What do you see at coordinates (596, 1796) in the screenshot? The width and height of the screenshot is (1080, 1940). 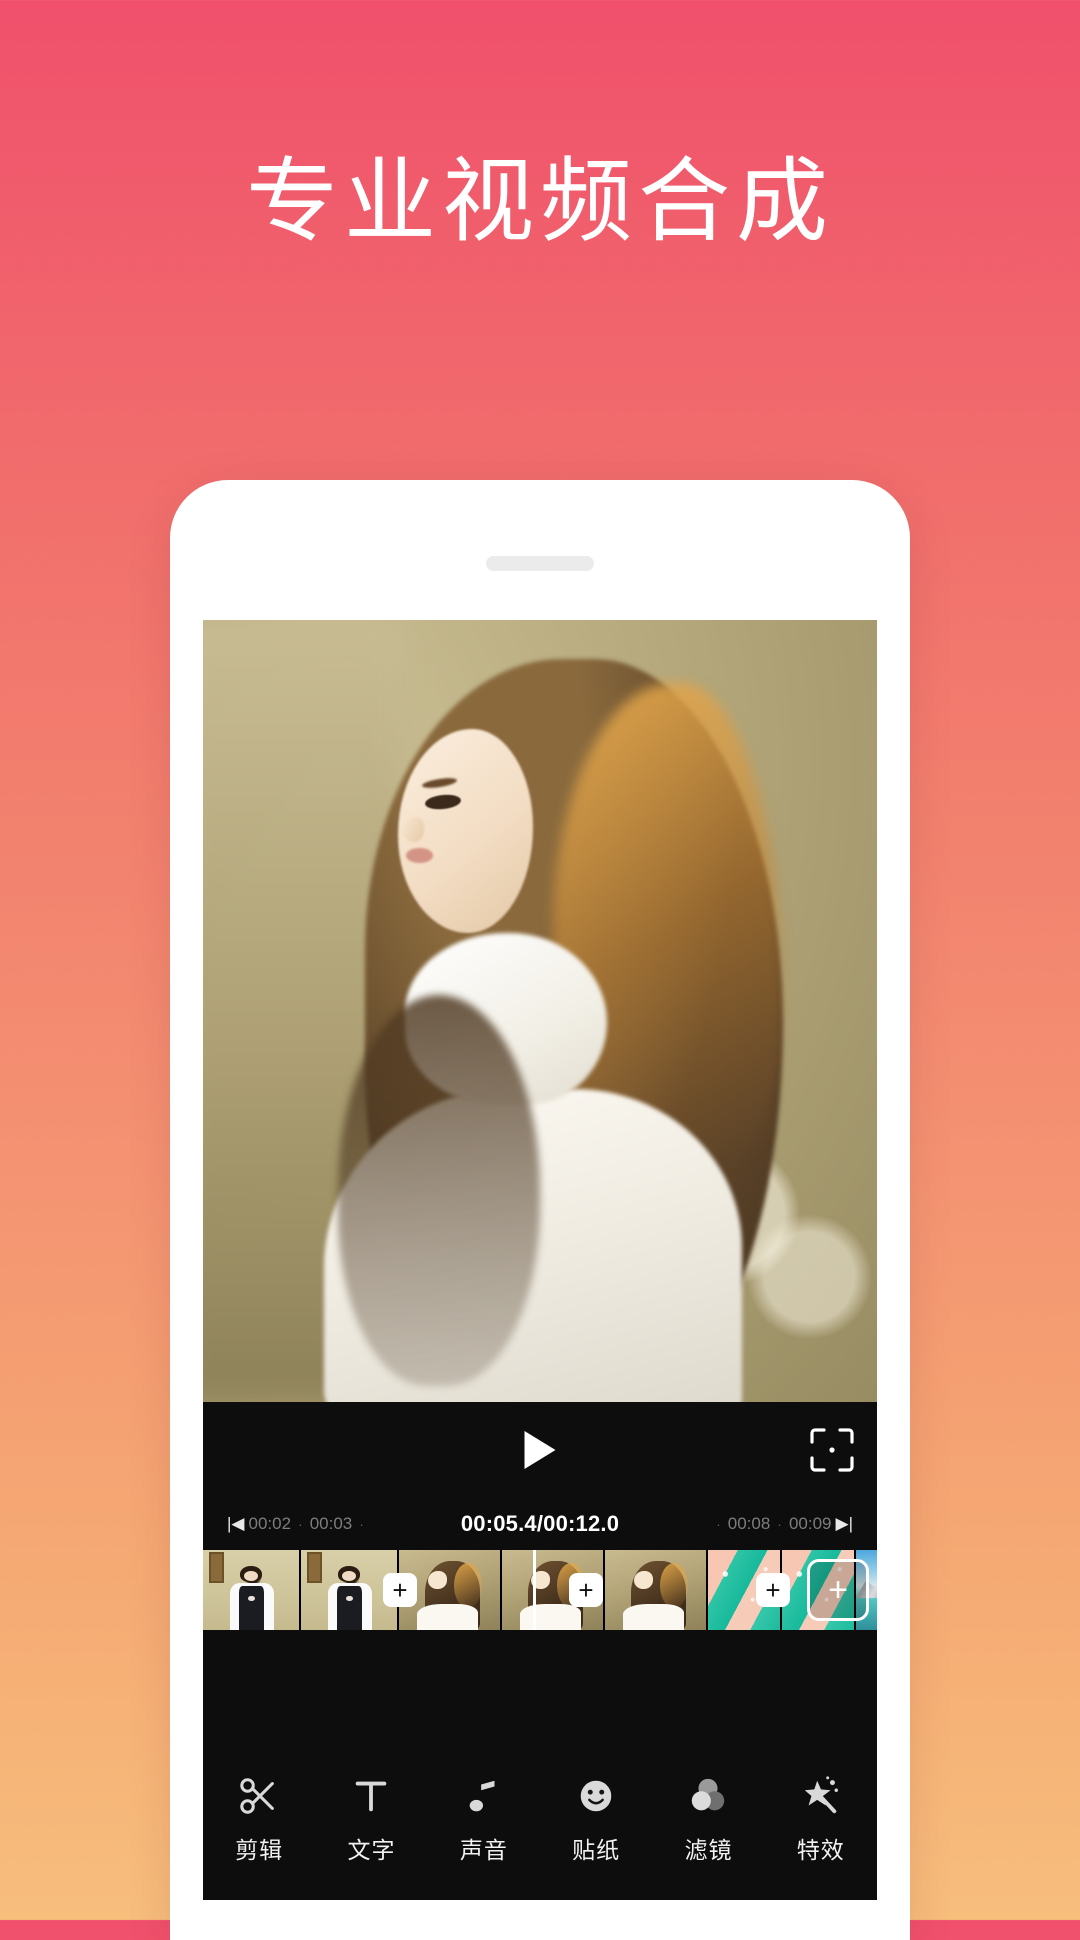 I see `smiley-icon` at bounding box center [596, 1796].